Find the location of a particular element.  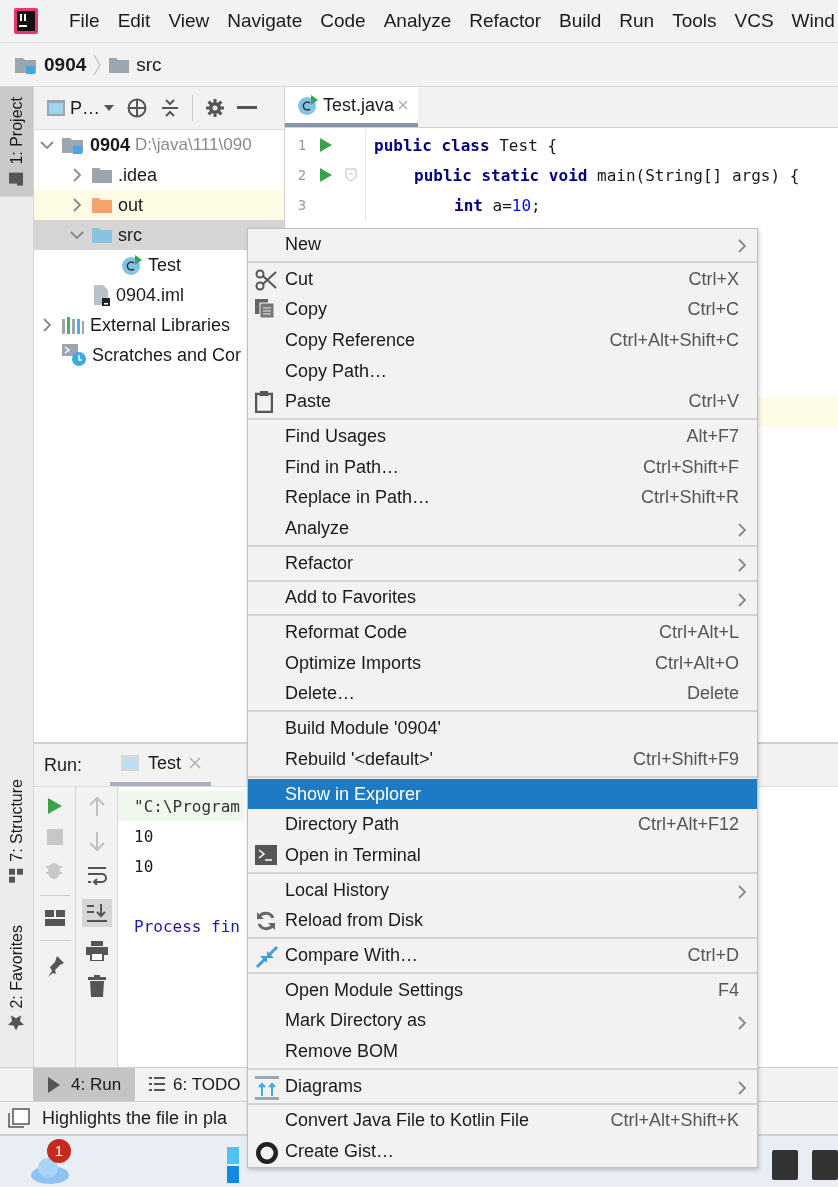

breadcrumb-separator-icon is located at coordinates (97, 64).